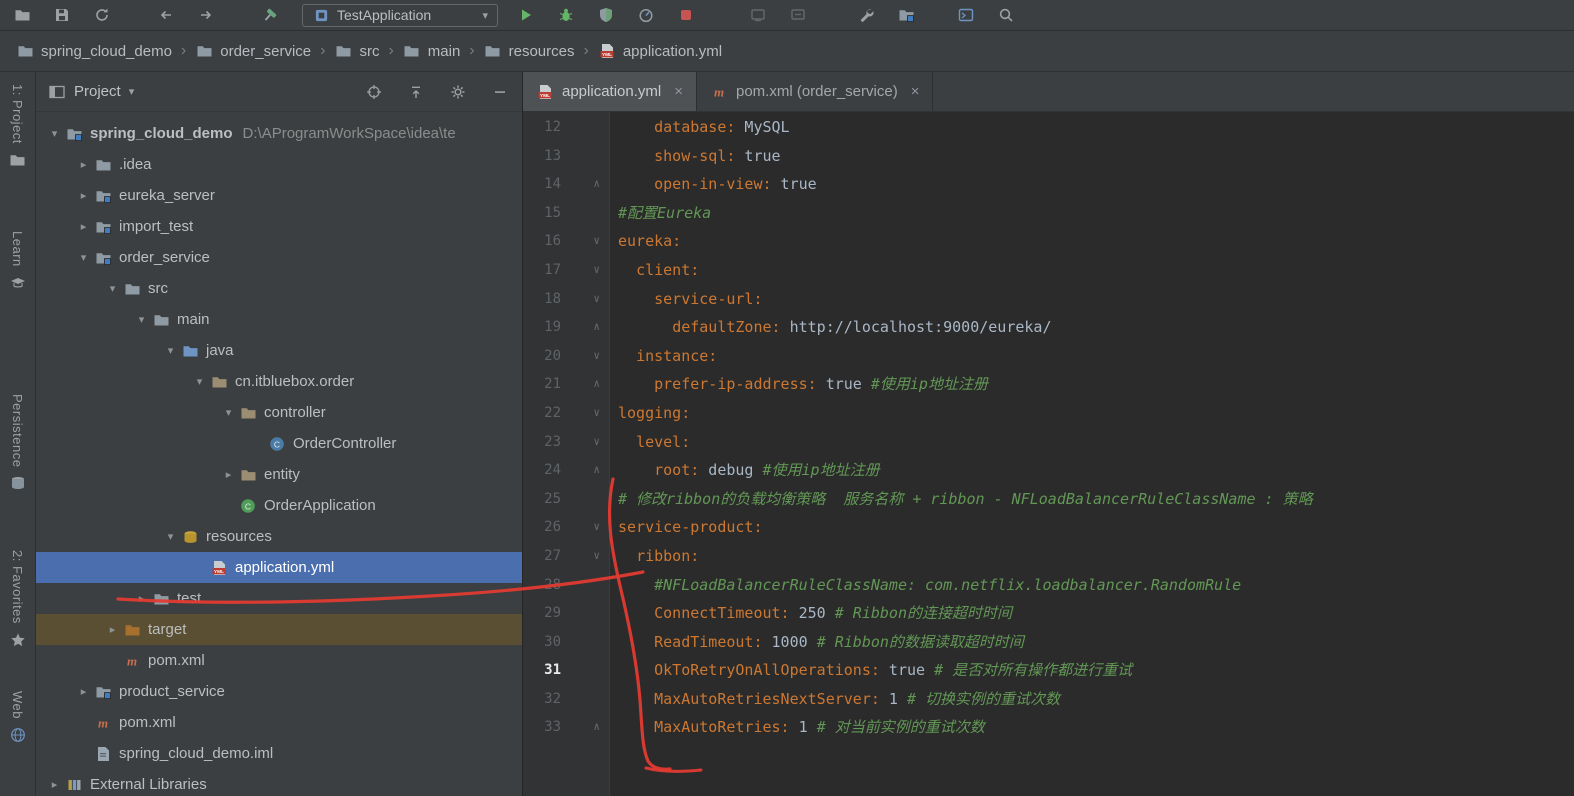 This screenshot has width=1574, height=796. What do you see at coordinates (542, 270) in the screenshot?
I see `line-number: 17` at bounding box center [542, 270].